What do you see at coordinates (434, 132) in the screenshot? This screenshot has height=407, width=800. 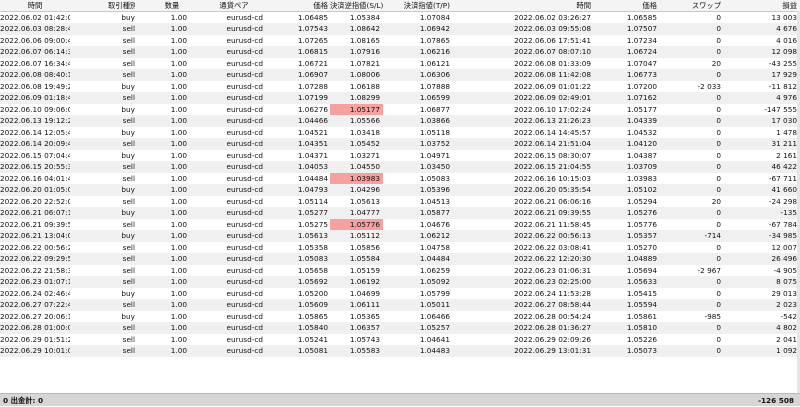 I see `tp-cell: 1.05118` at bounding box center [434, 132].